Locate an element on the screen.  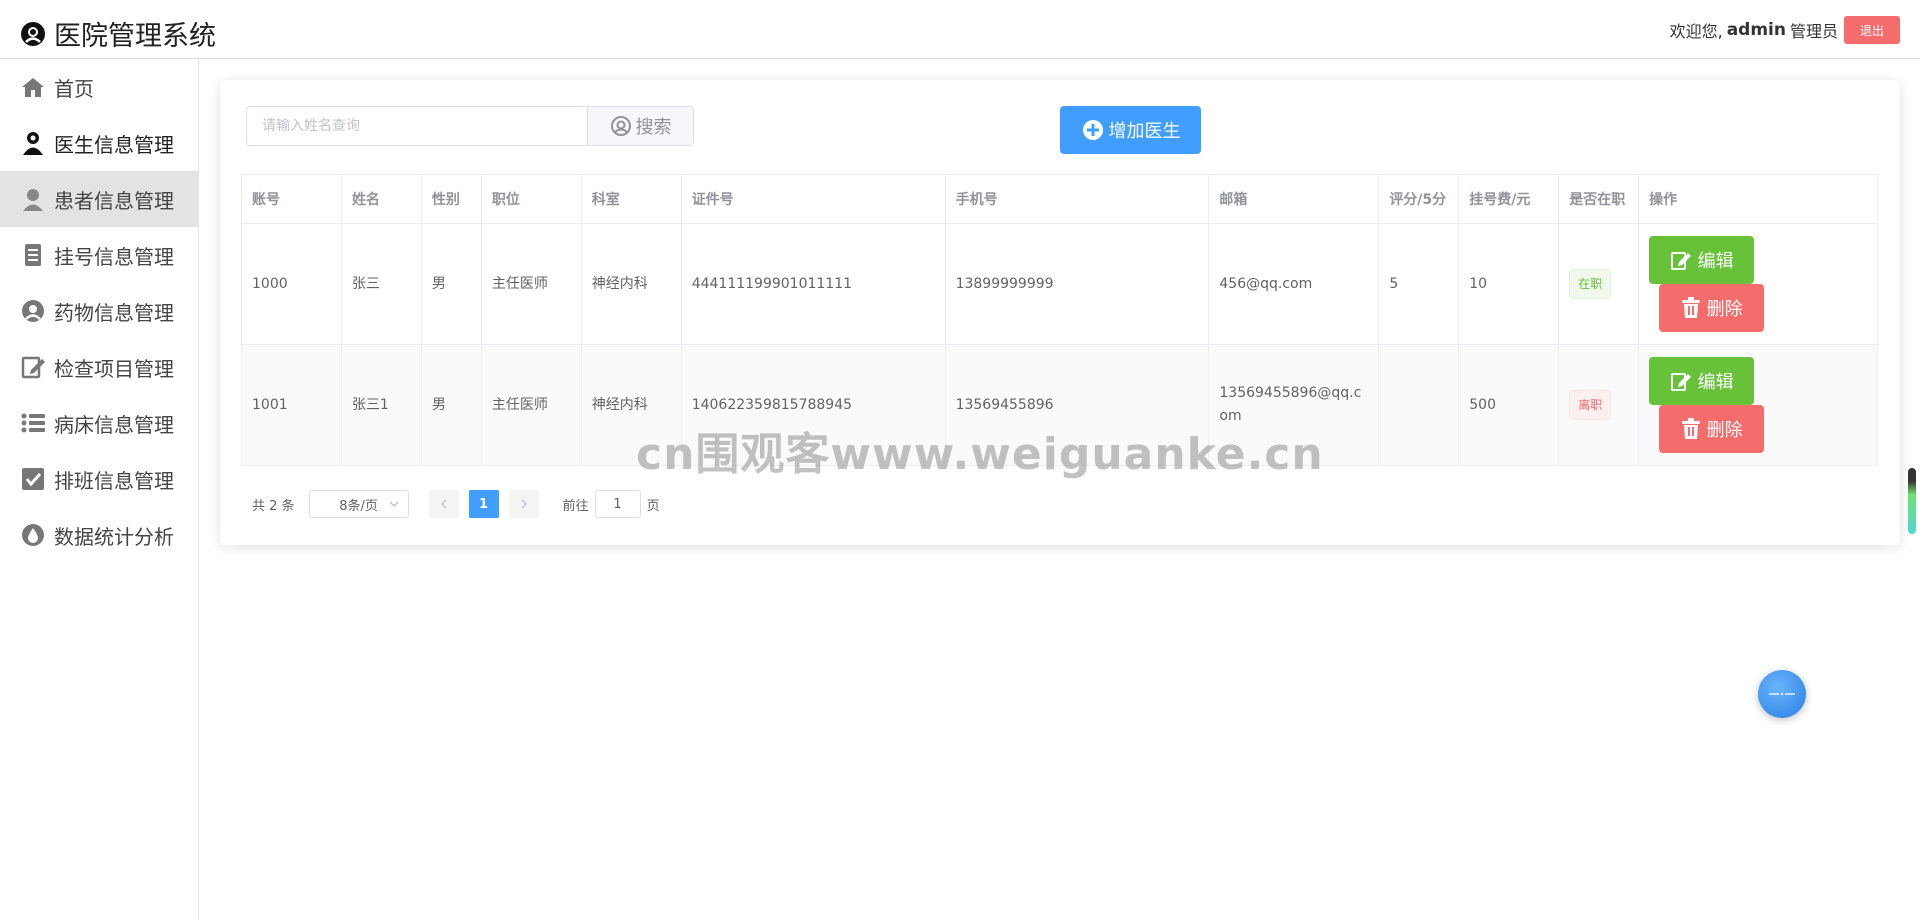
goto-page-input is located at coordinates (617, 504).